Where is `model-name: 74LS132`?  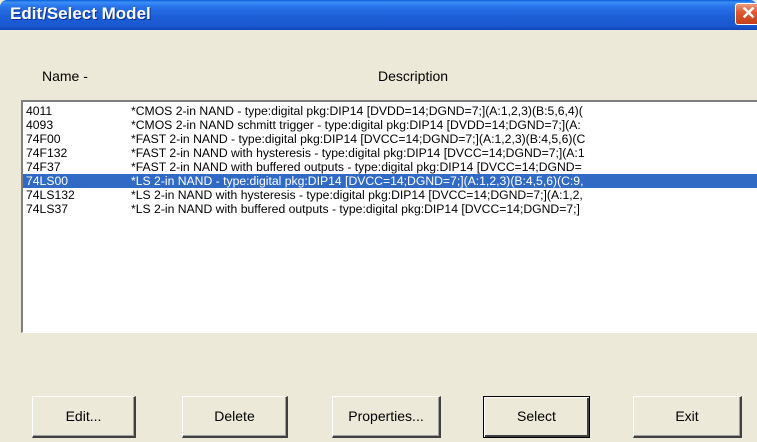
model-name: 74LS132 is located at coordinates (50, 195).